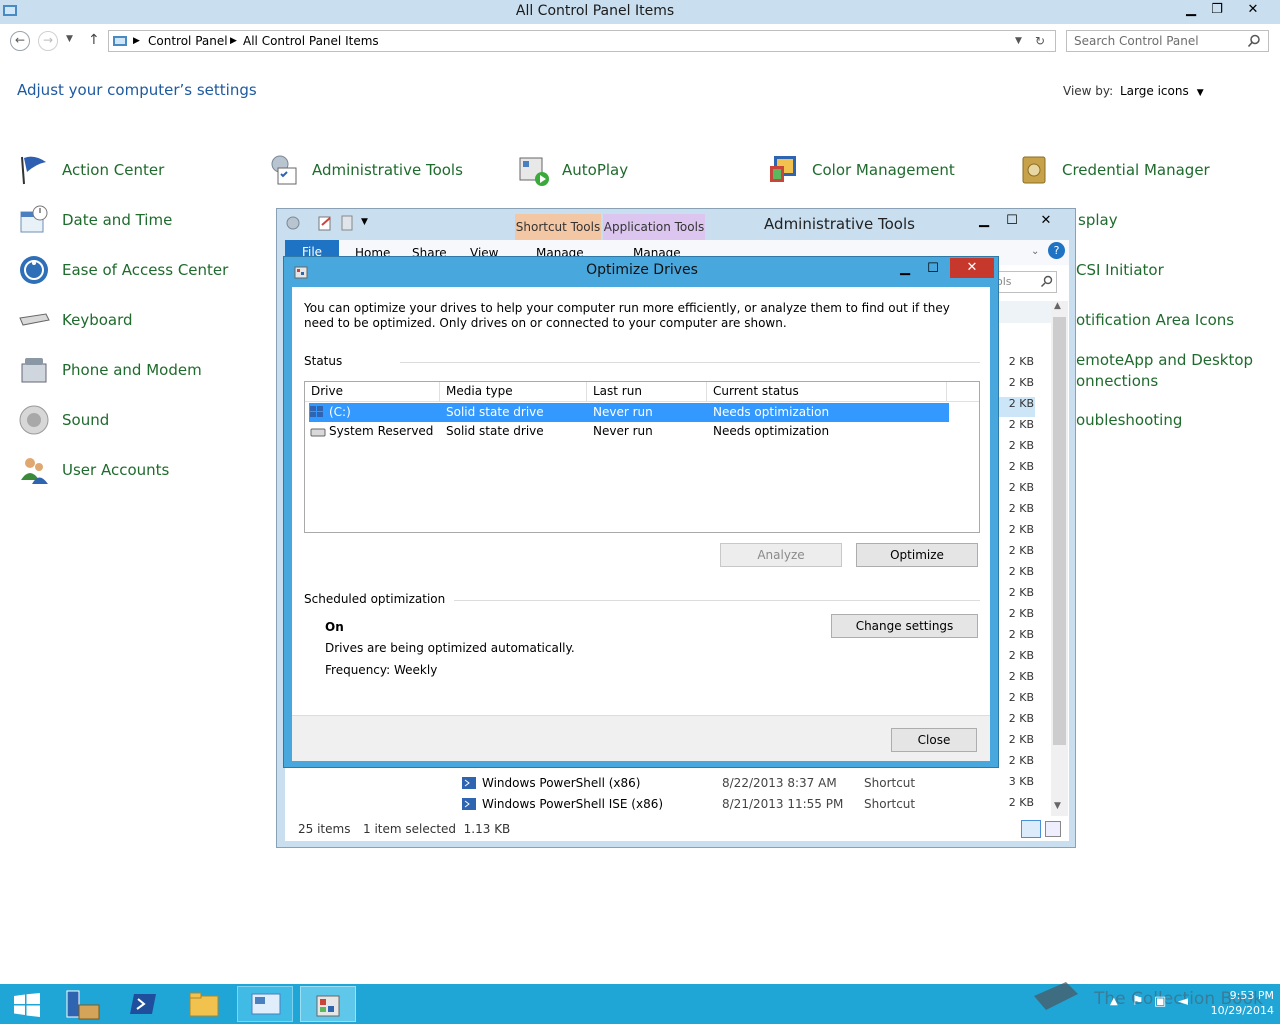 The width and height of the screenshot is (1280, 1024). Describe the element at coordinates (85, 420) in the screenshot. I see `cp-item-label: Sound` at that location.